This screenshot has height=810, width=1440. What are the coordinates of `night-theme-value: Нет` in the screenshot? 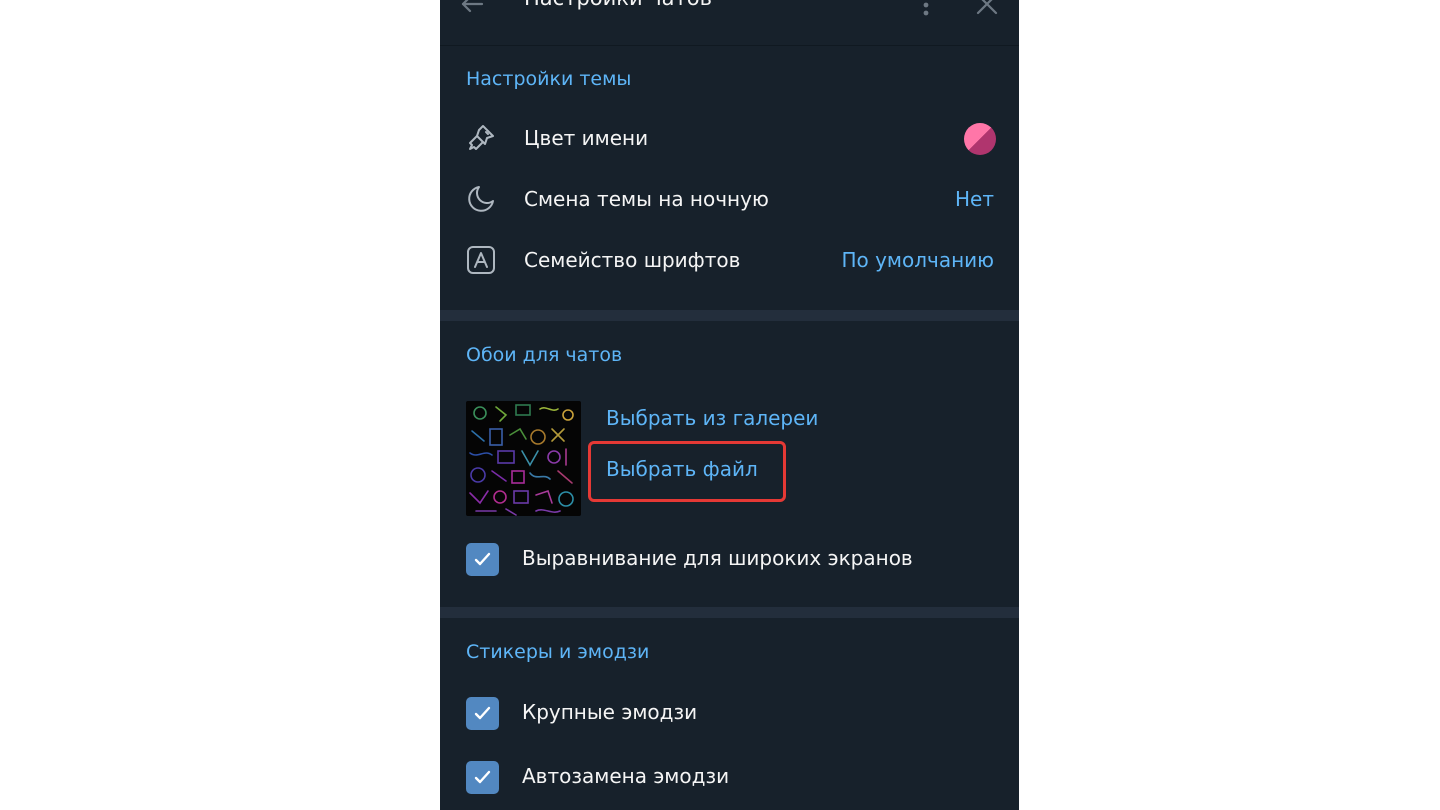 It's located at (974, 199).